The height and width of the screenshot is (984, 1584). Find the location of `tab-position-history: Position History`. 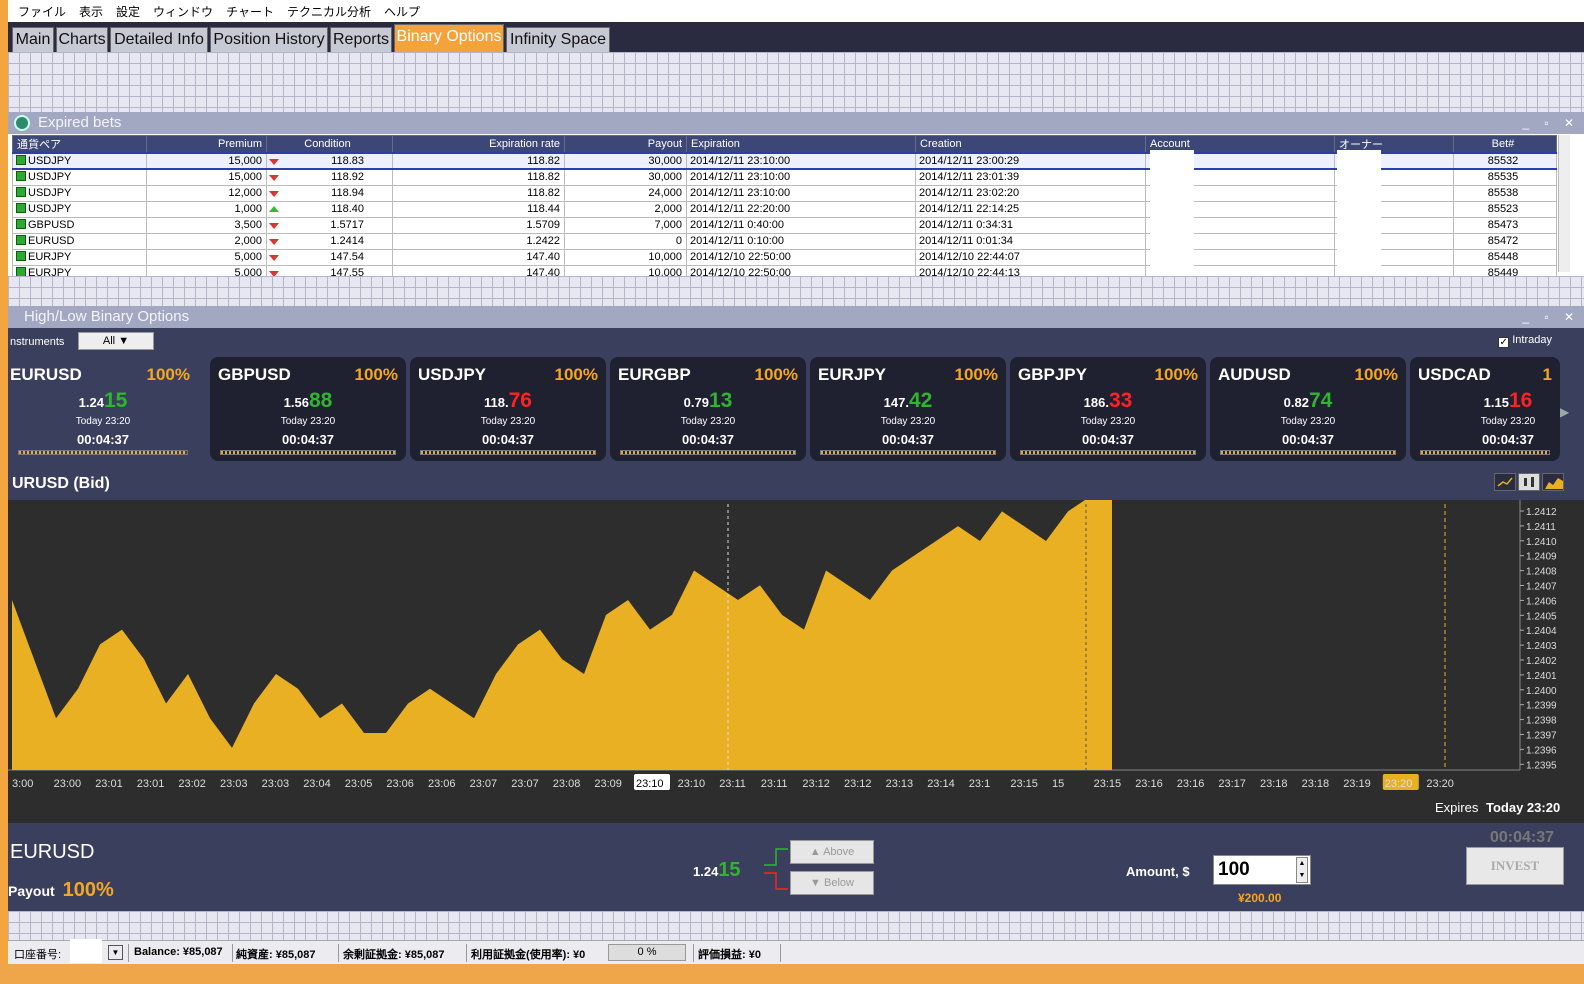

tab-position-history: Position History is located at coordinates (269, 39).